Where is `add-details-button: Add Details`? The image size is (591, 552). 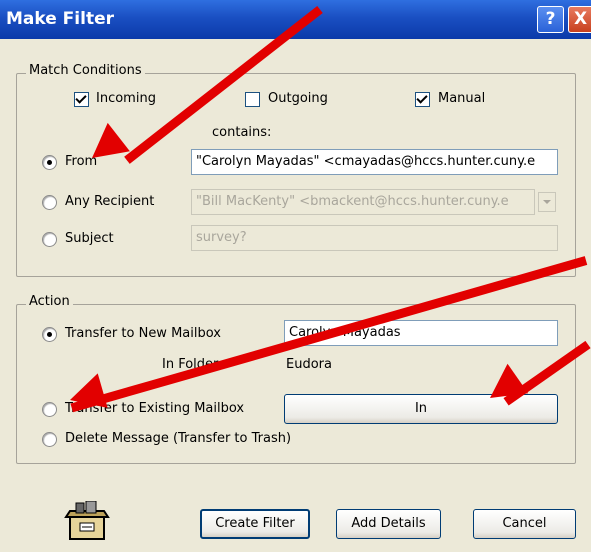 add-details-button: Add Details is located at coordinates (388, 524).